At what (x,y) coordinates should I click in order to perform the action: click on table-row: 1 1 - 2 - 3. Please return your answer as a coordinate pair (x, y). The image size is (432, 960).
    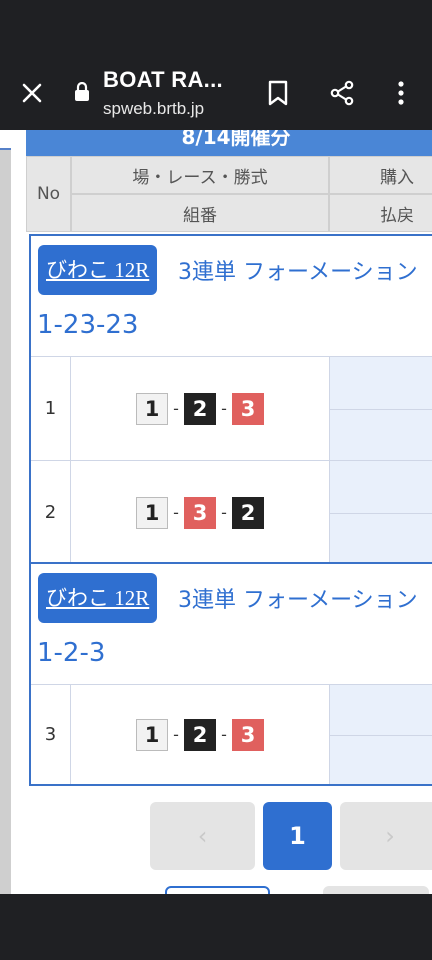
    Looking at the image, I should click on (231, 408).